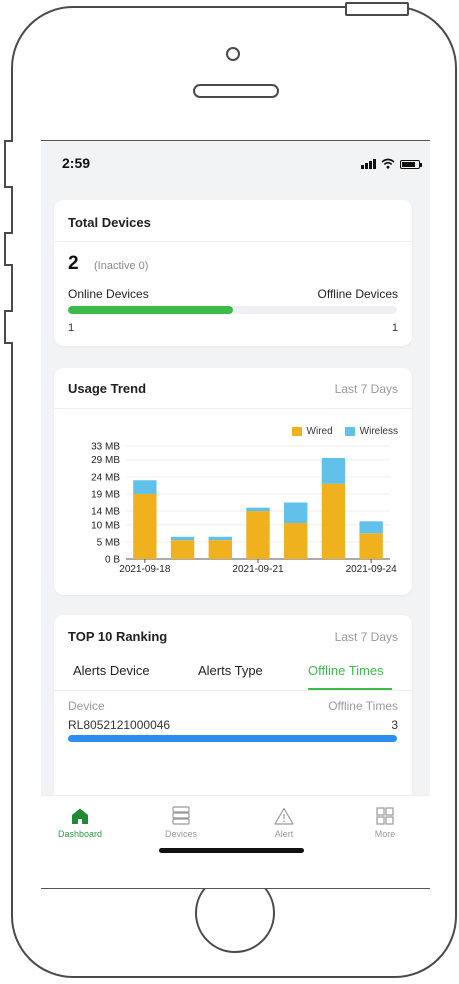 The image size is (459, 984). Describe the element at coordinates (118, 636) in the screenshot. I see `card-title: TOP 10 Ranking` at that location.